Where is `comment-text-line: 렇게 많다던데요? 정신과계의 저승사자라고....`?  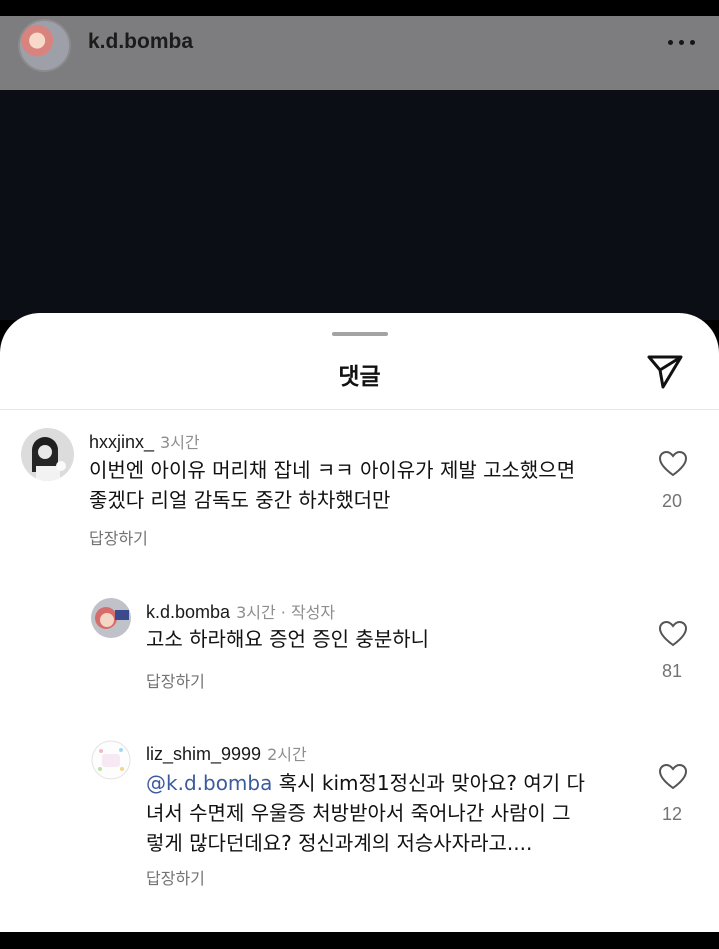 comment-text-line: 렇게 많다던데요? 정신과계의 저승사자라고.... is located at coordinates (339, 843).